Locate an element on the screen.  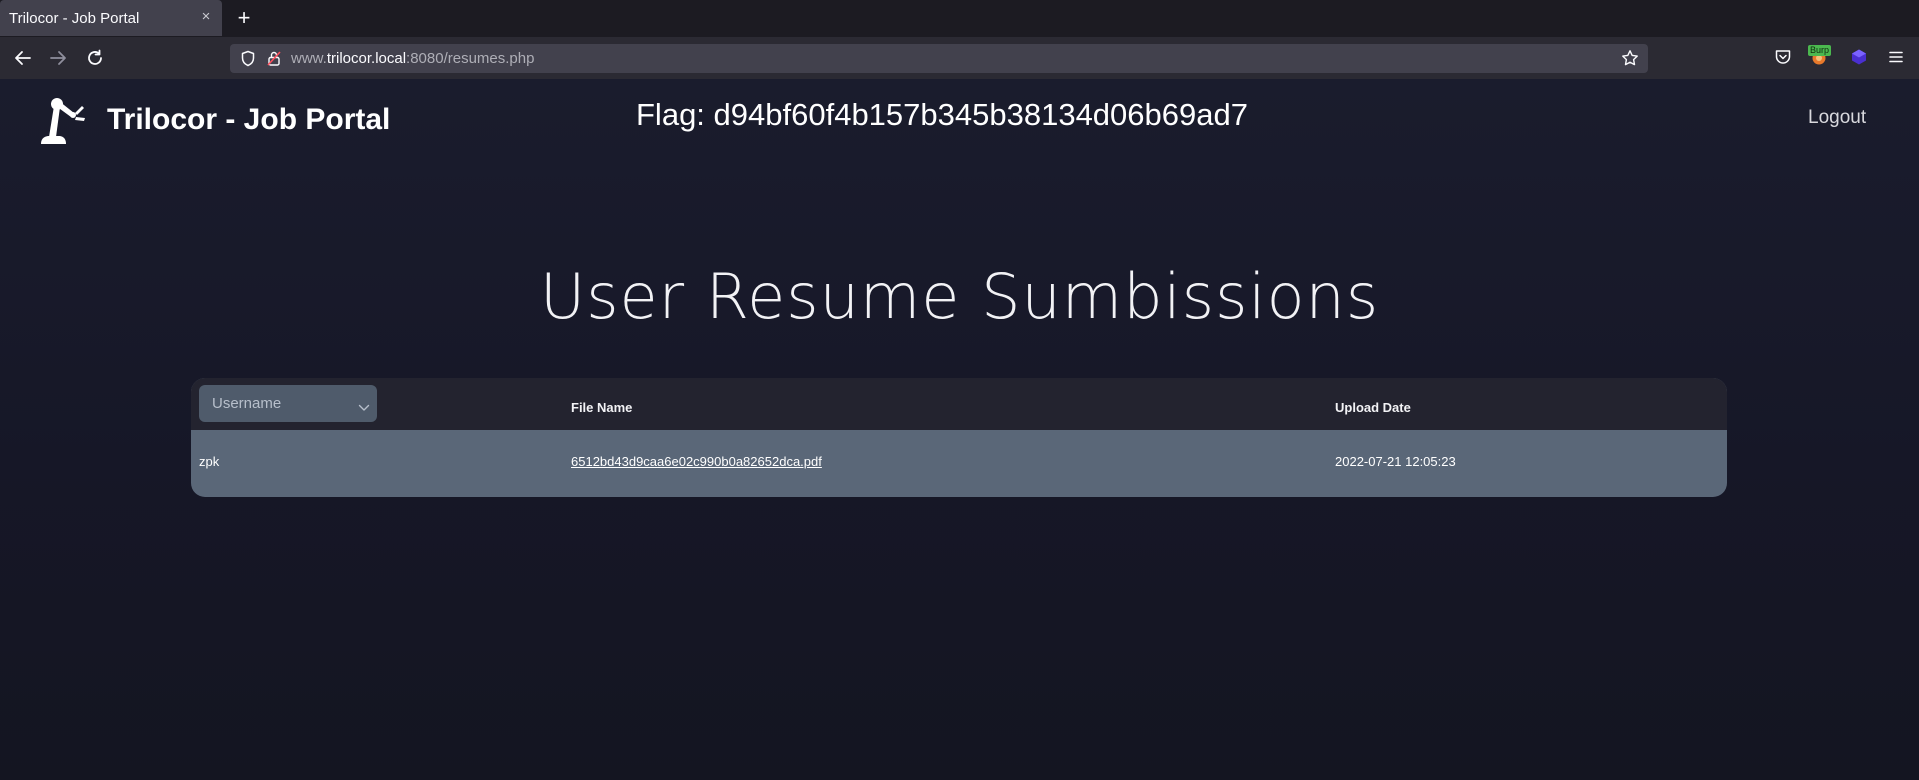
tracking-shield-icon is located at coordinates (248, 61).